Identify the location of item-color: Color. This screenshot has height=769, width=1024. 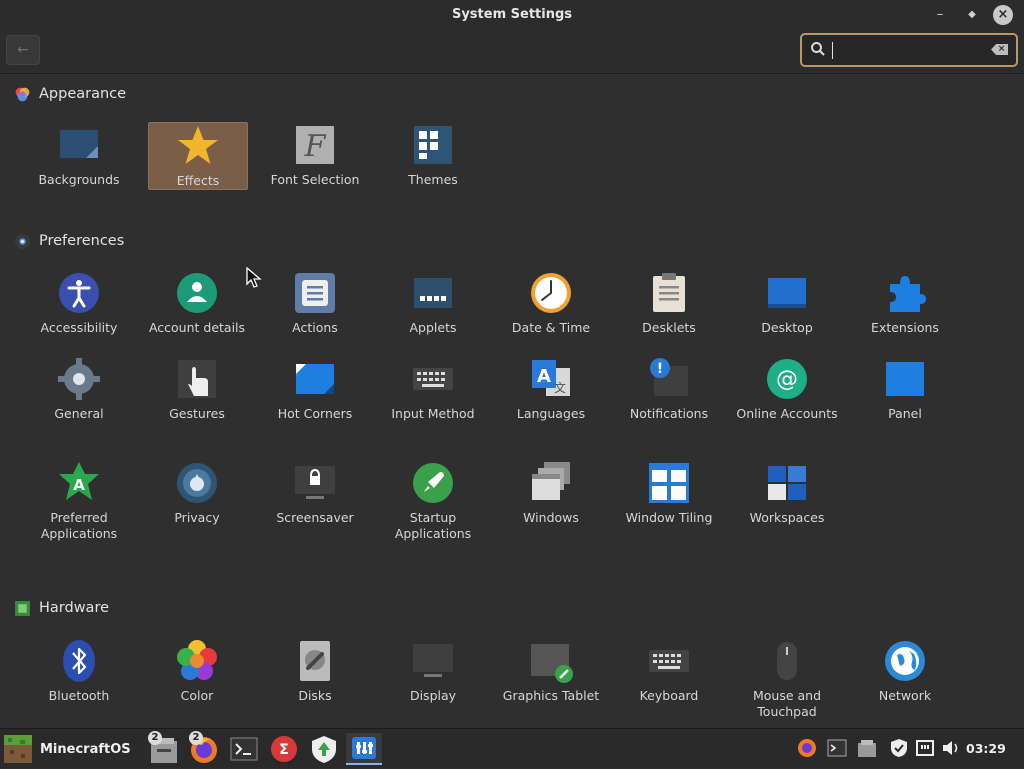
(197, 671).